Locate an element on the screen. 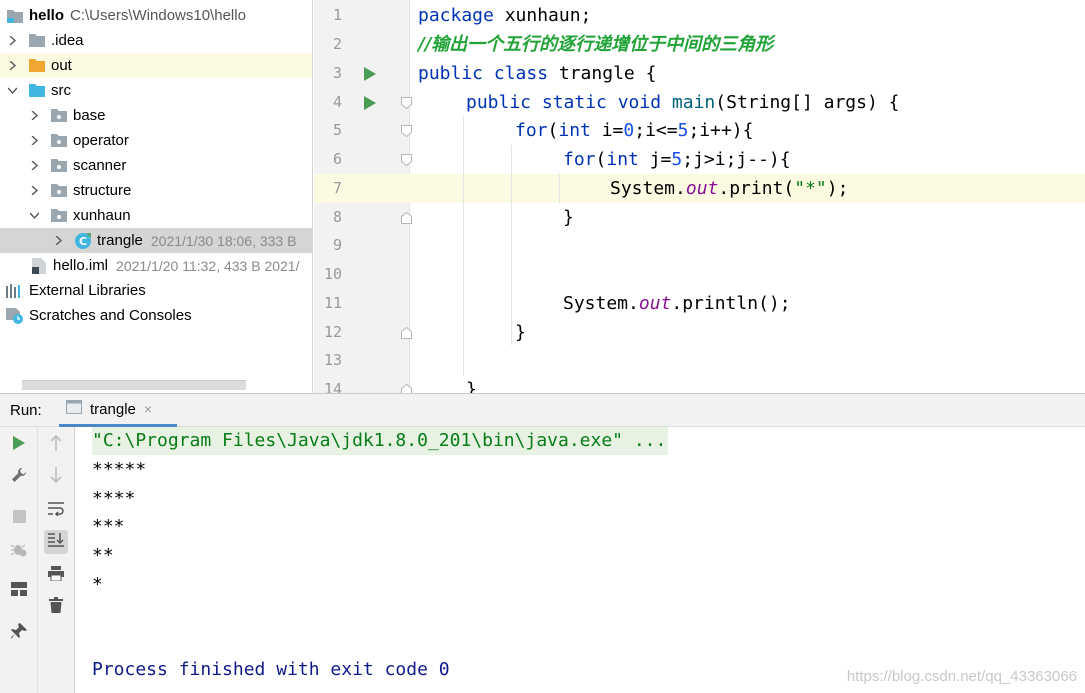 Image resolution: width=1085 pixels, height=693 pixels. print-button is located at coordinates (56, 576).